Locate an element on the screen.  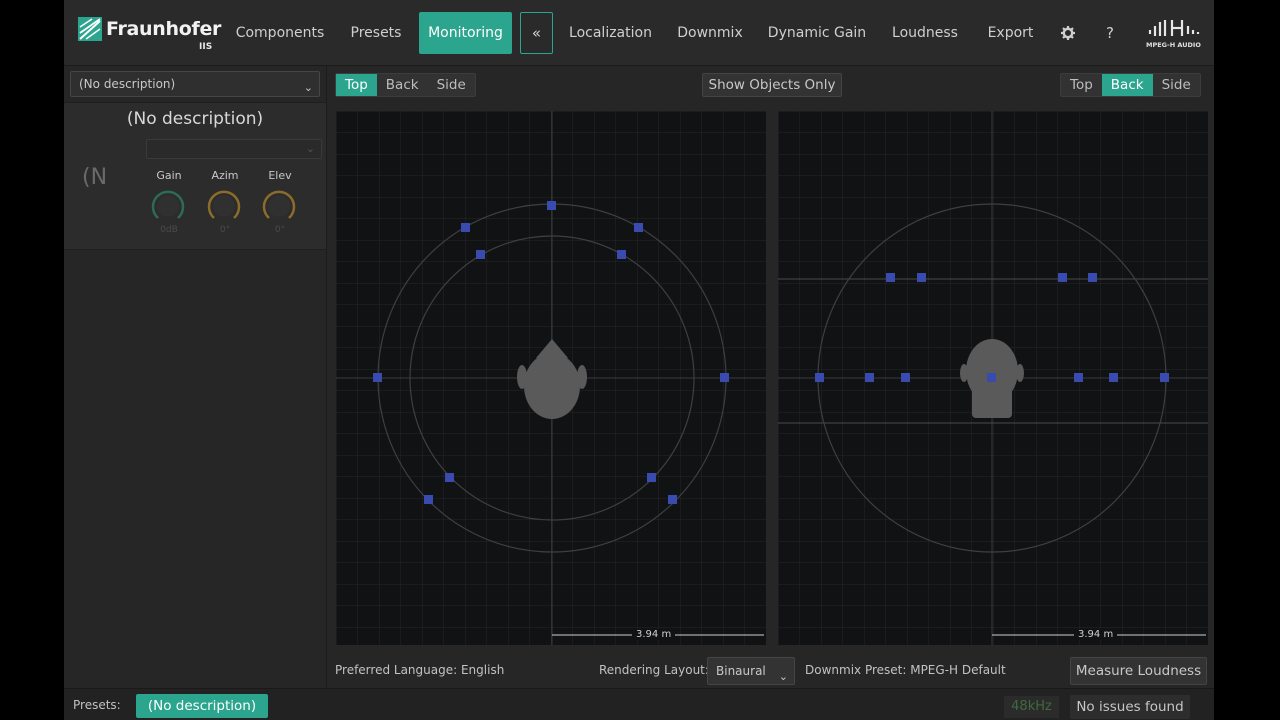
collapse-panel-button: « is located at coordinates (536, 33).